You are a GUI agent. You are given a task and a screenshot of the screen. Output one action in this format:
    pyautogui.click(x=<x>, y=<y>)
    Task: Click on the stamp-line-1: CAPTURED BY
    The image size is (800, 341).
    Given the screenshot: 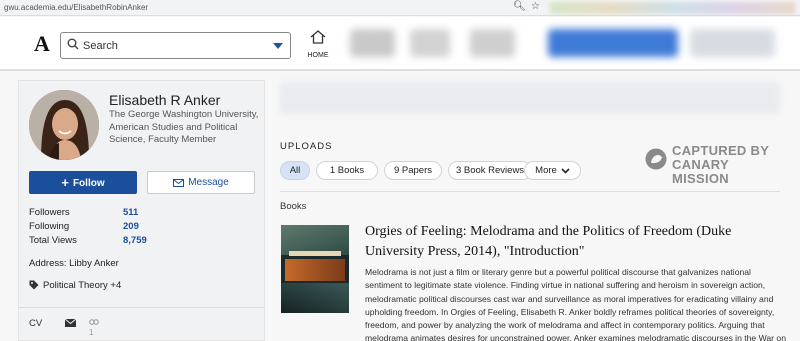 What is the action you would take?
    pyautogui.click(x=721, y=150)
    